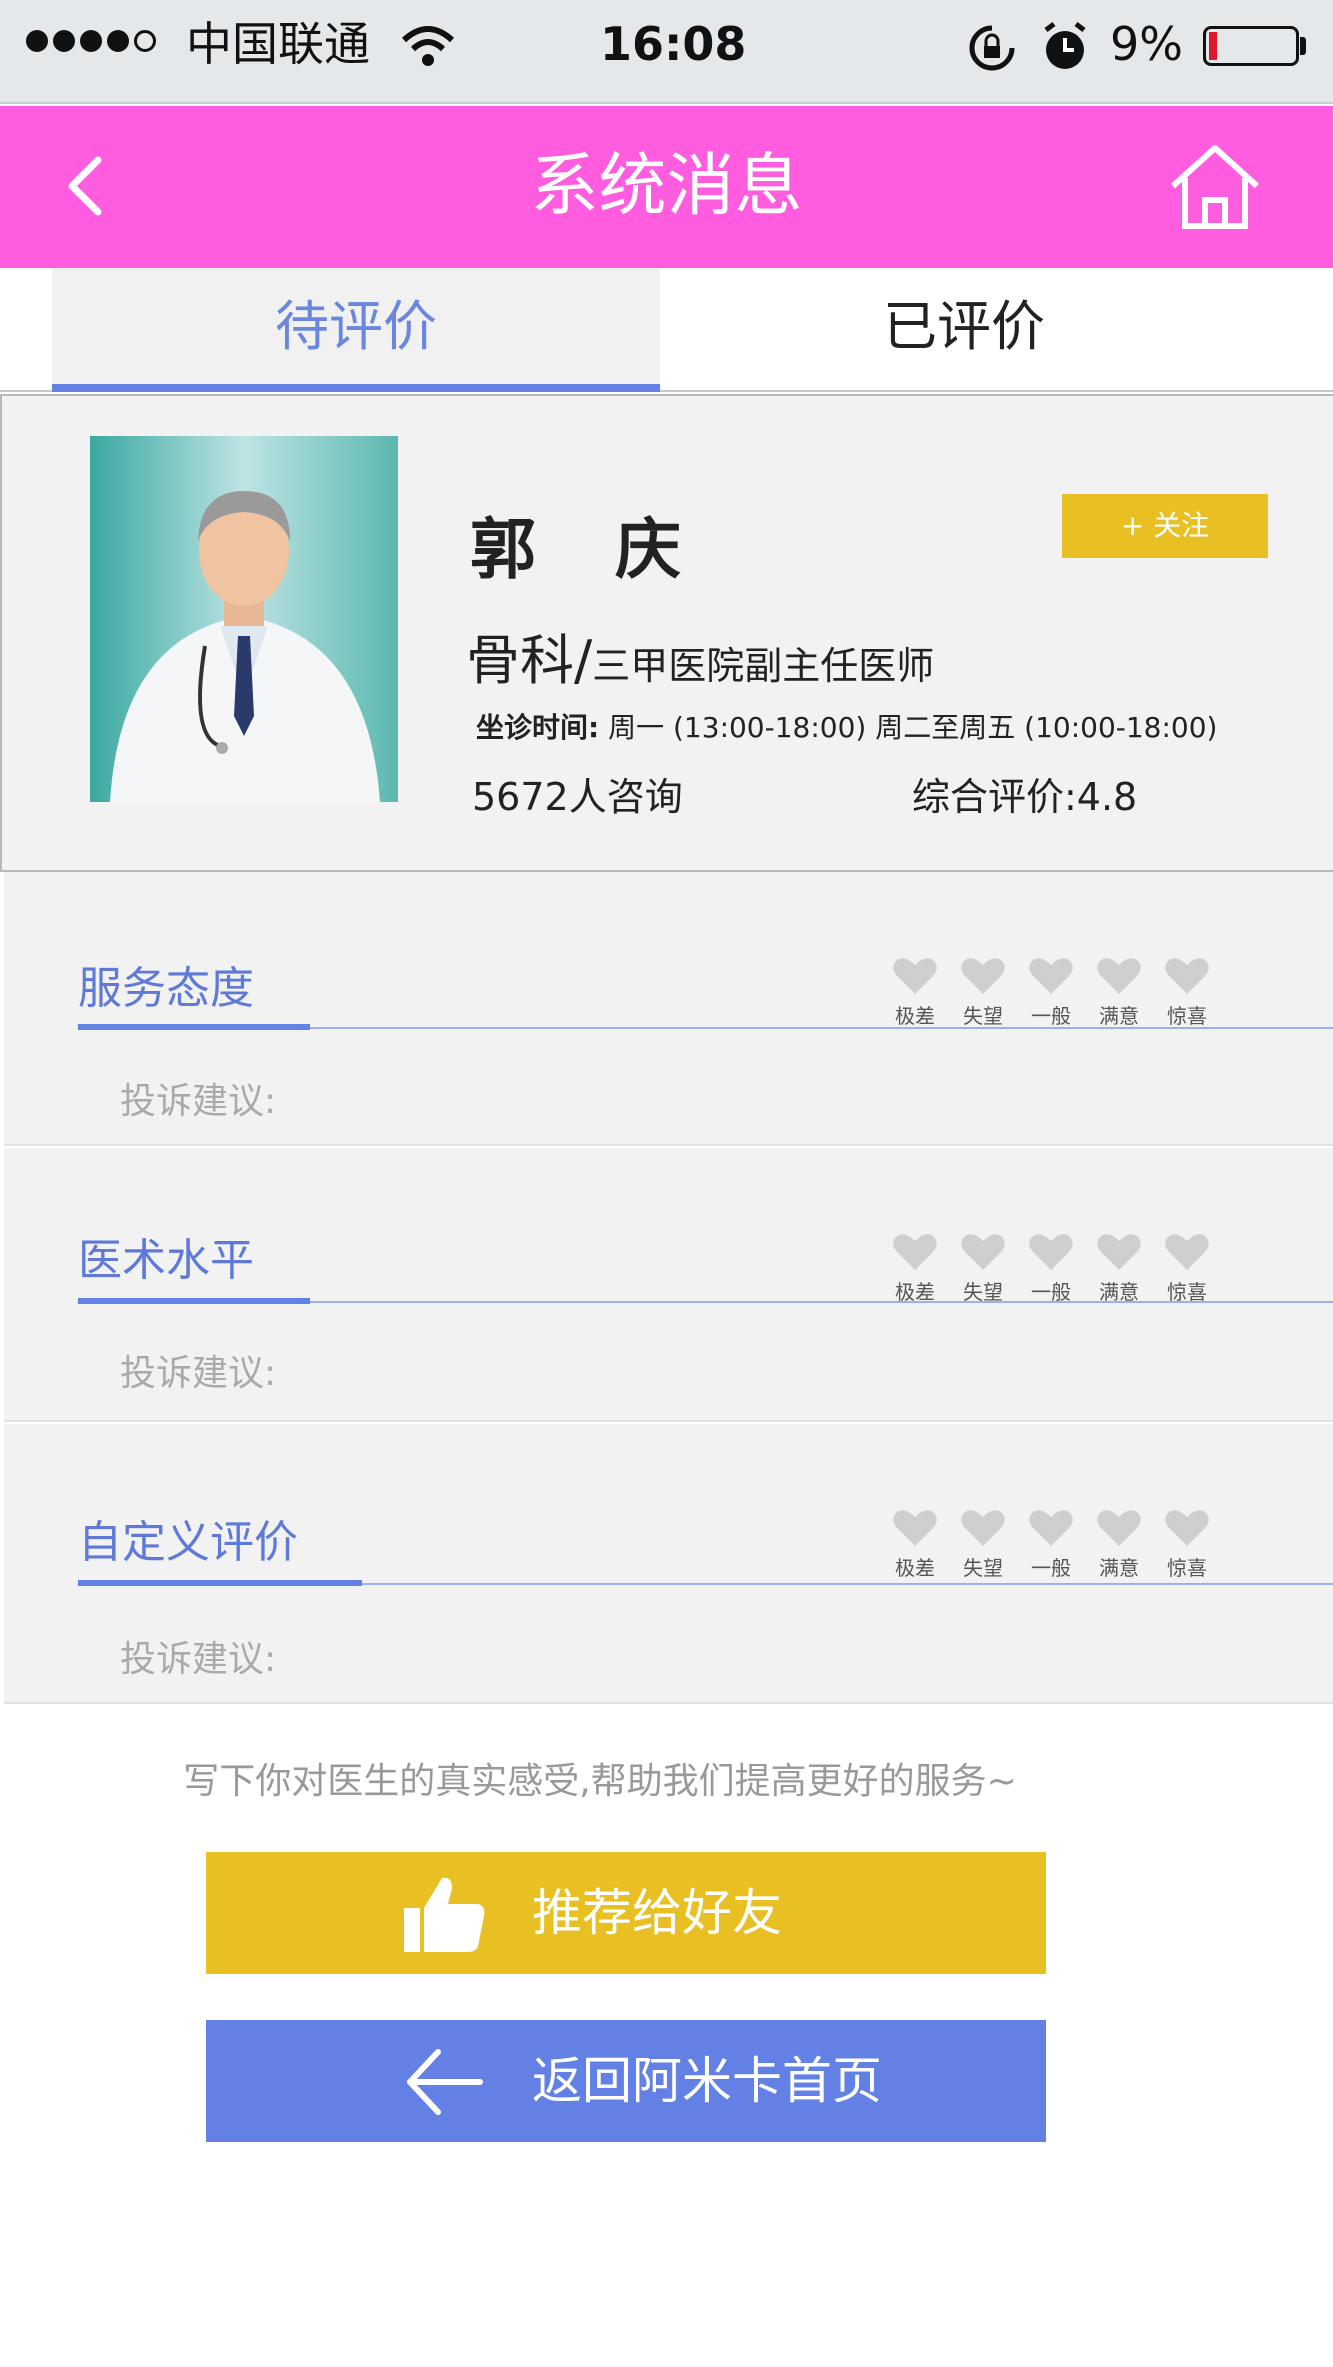 The image size is (1333, 2367). I want to click on doctor-photo, so click(244, 619).